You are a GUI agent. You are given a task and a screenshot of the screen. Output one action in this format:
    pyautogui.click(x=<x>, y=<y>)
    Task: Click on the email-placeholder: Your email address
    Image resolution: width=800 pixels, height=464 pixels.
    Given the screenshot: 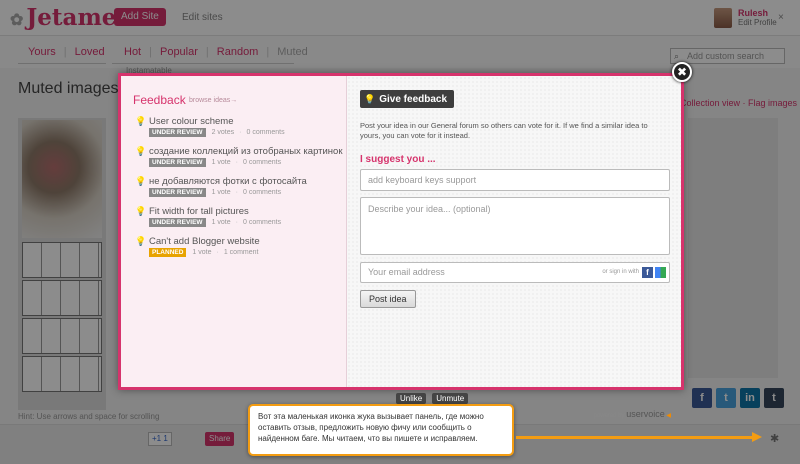 What is the action you would take?
    pyautogui.click(x=406, y=272)
    